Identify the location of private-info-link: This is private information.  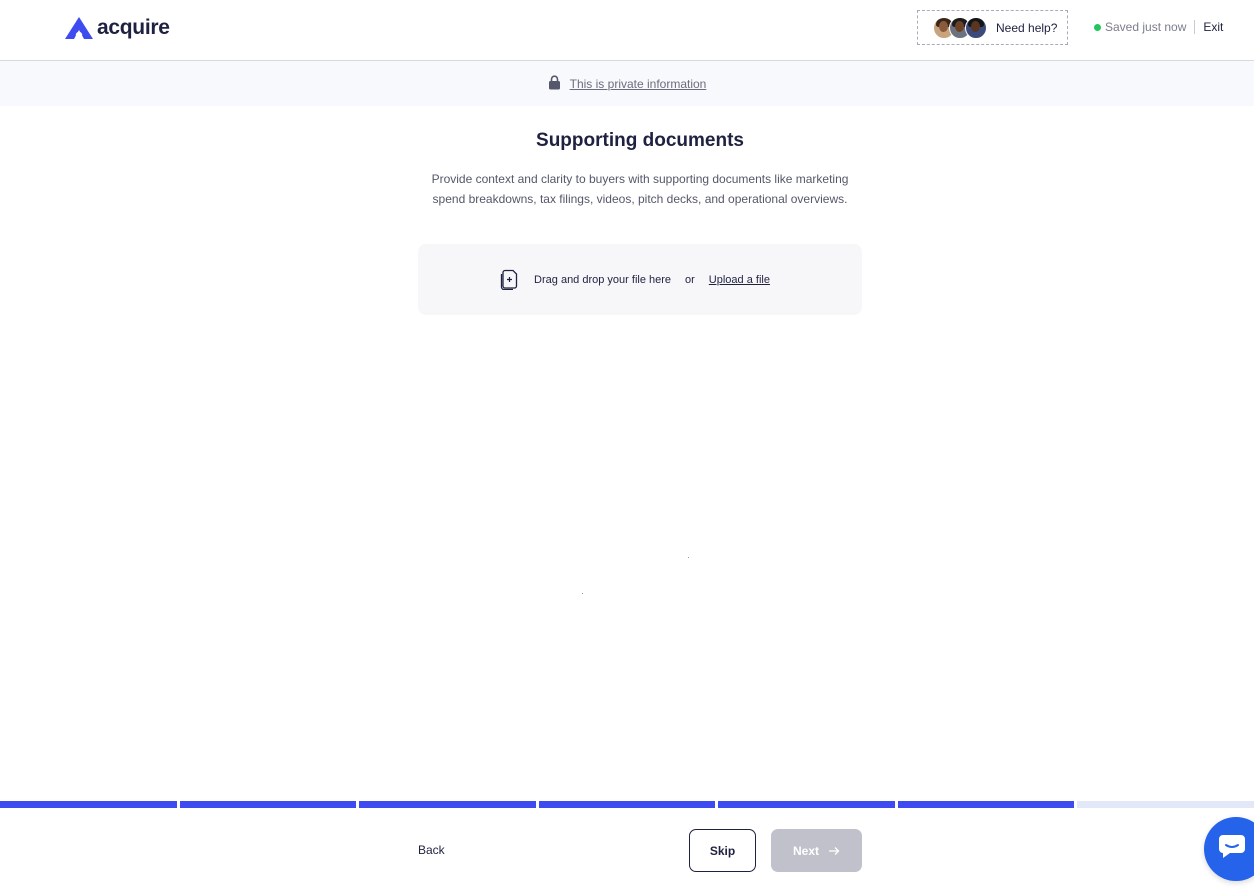
(638, 84).